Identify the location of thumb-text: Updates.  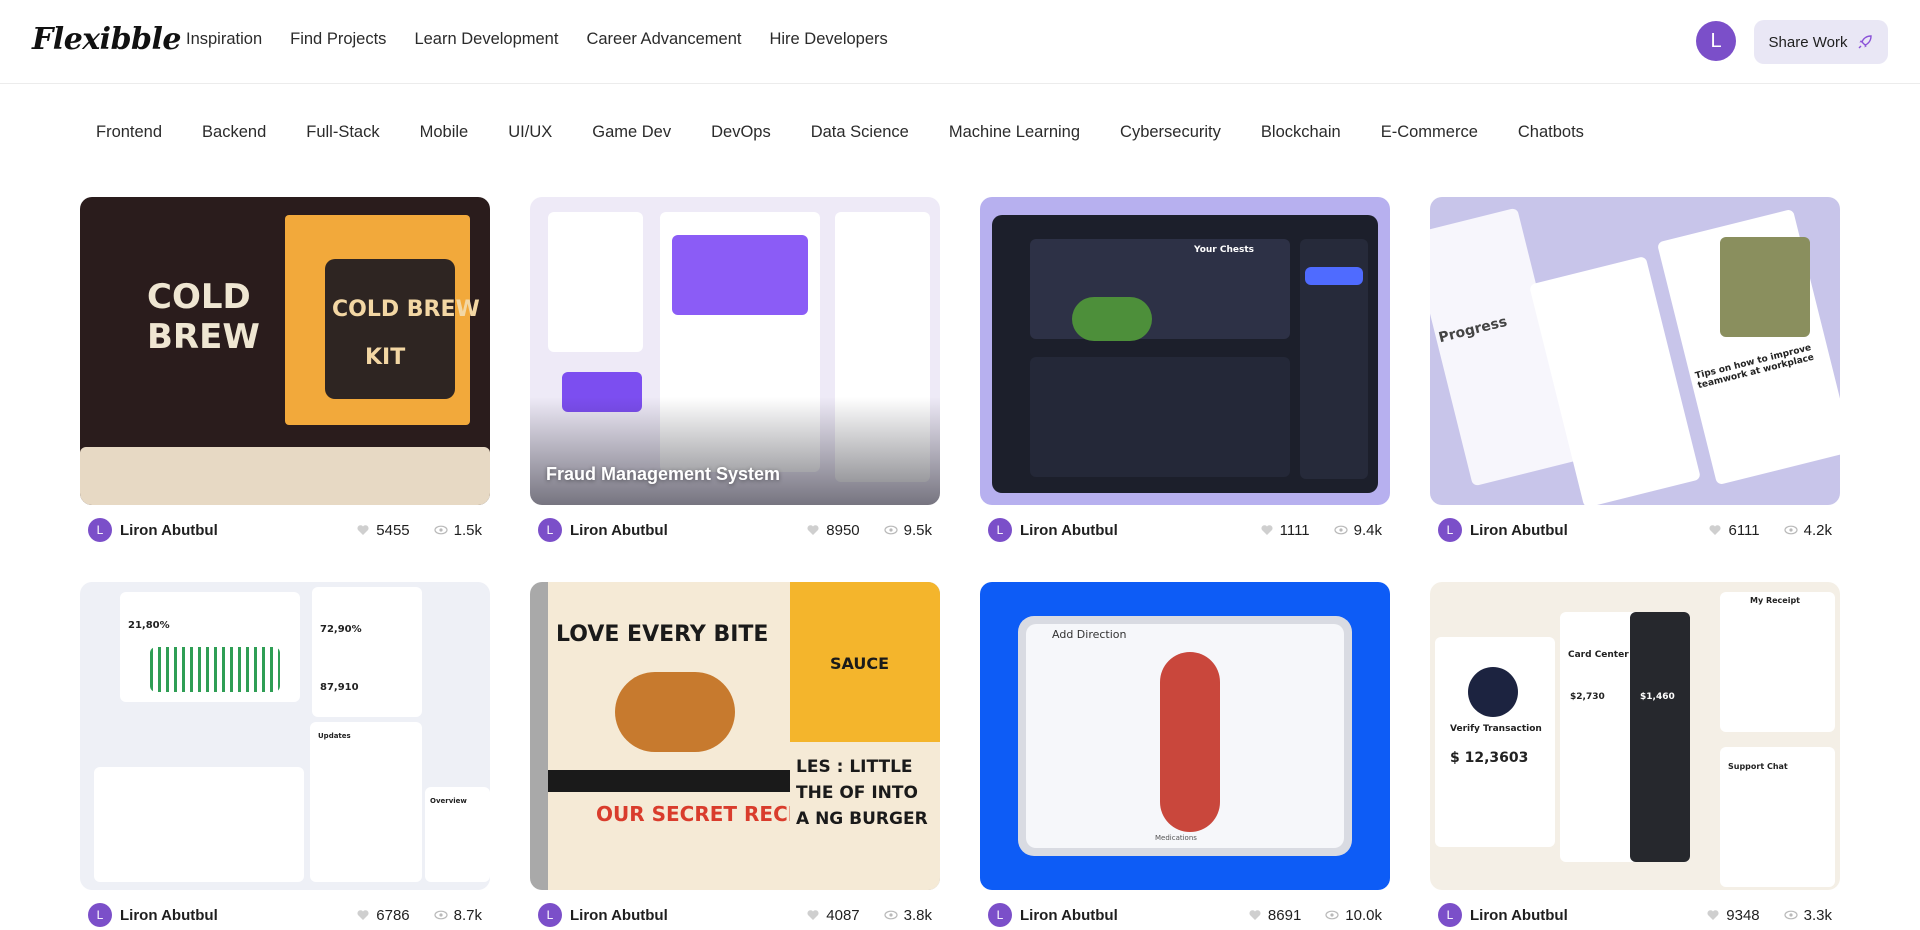
(334, 736).